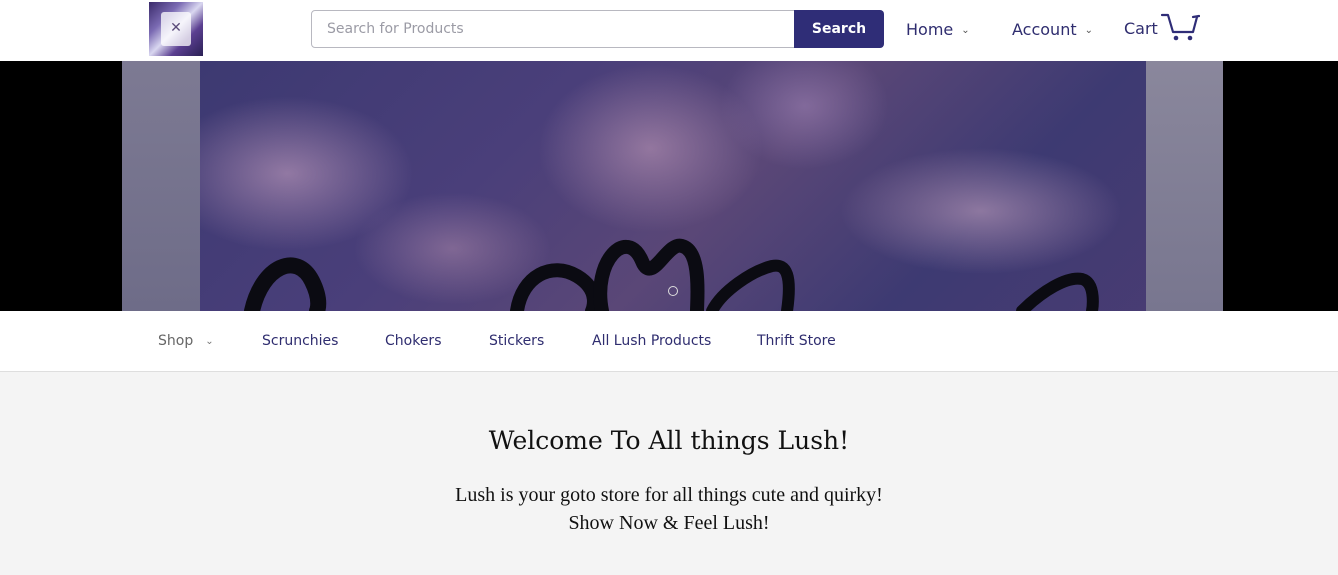 The image size is (1338, 575). I want to click on search-bar: Search, so click(597, 29).